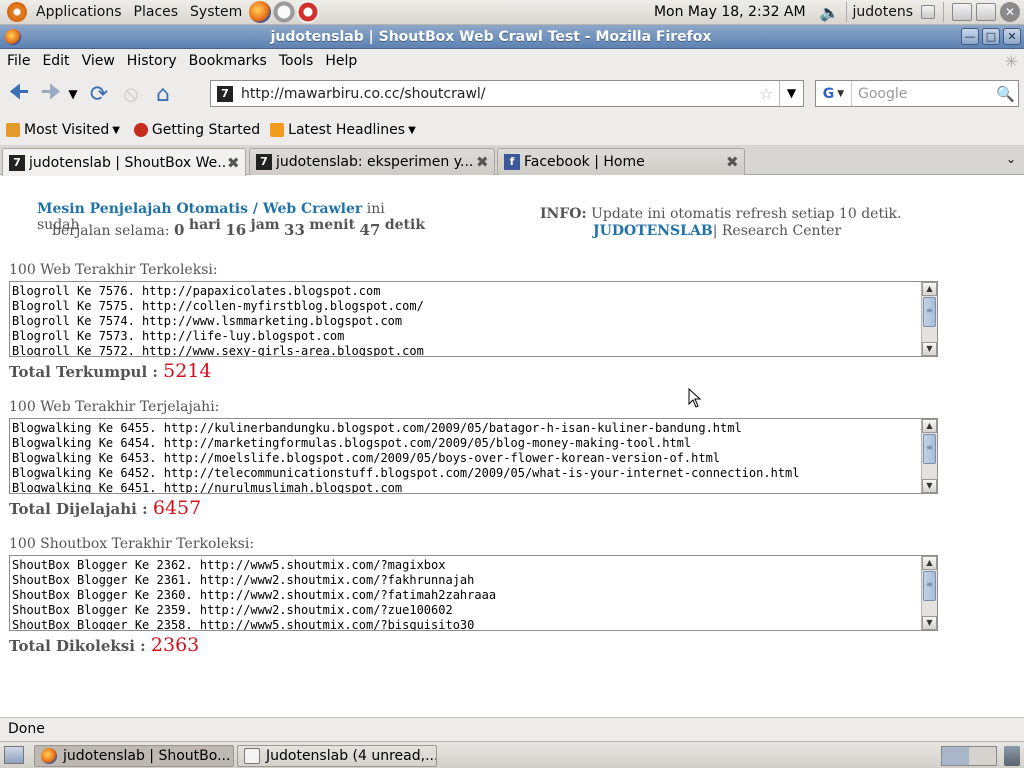 This screenshot has height=768, width=1024. I want to click on applications-menu: Applications, so click(79, 12).